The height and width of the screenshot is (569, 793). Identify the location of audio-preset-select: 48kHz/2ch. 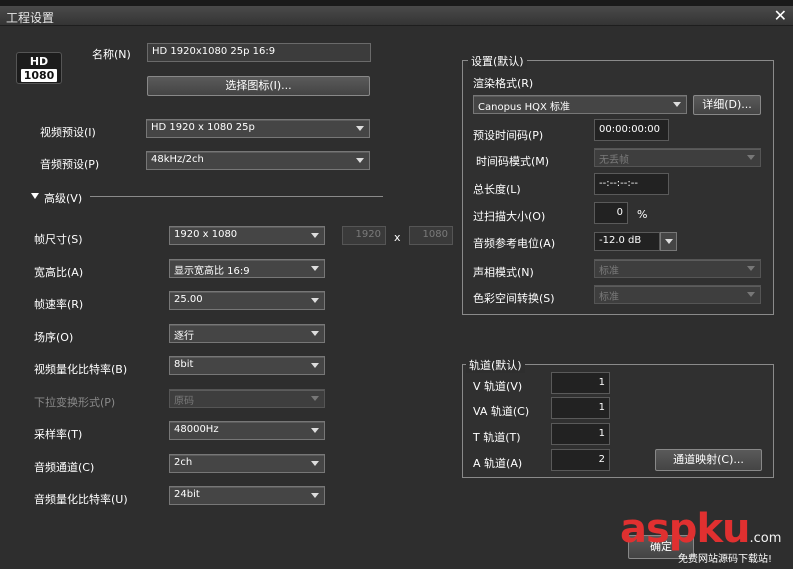
(258, 160).